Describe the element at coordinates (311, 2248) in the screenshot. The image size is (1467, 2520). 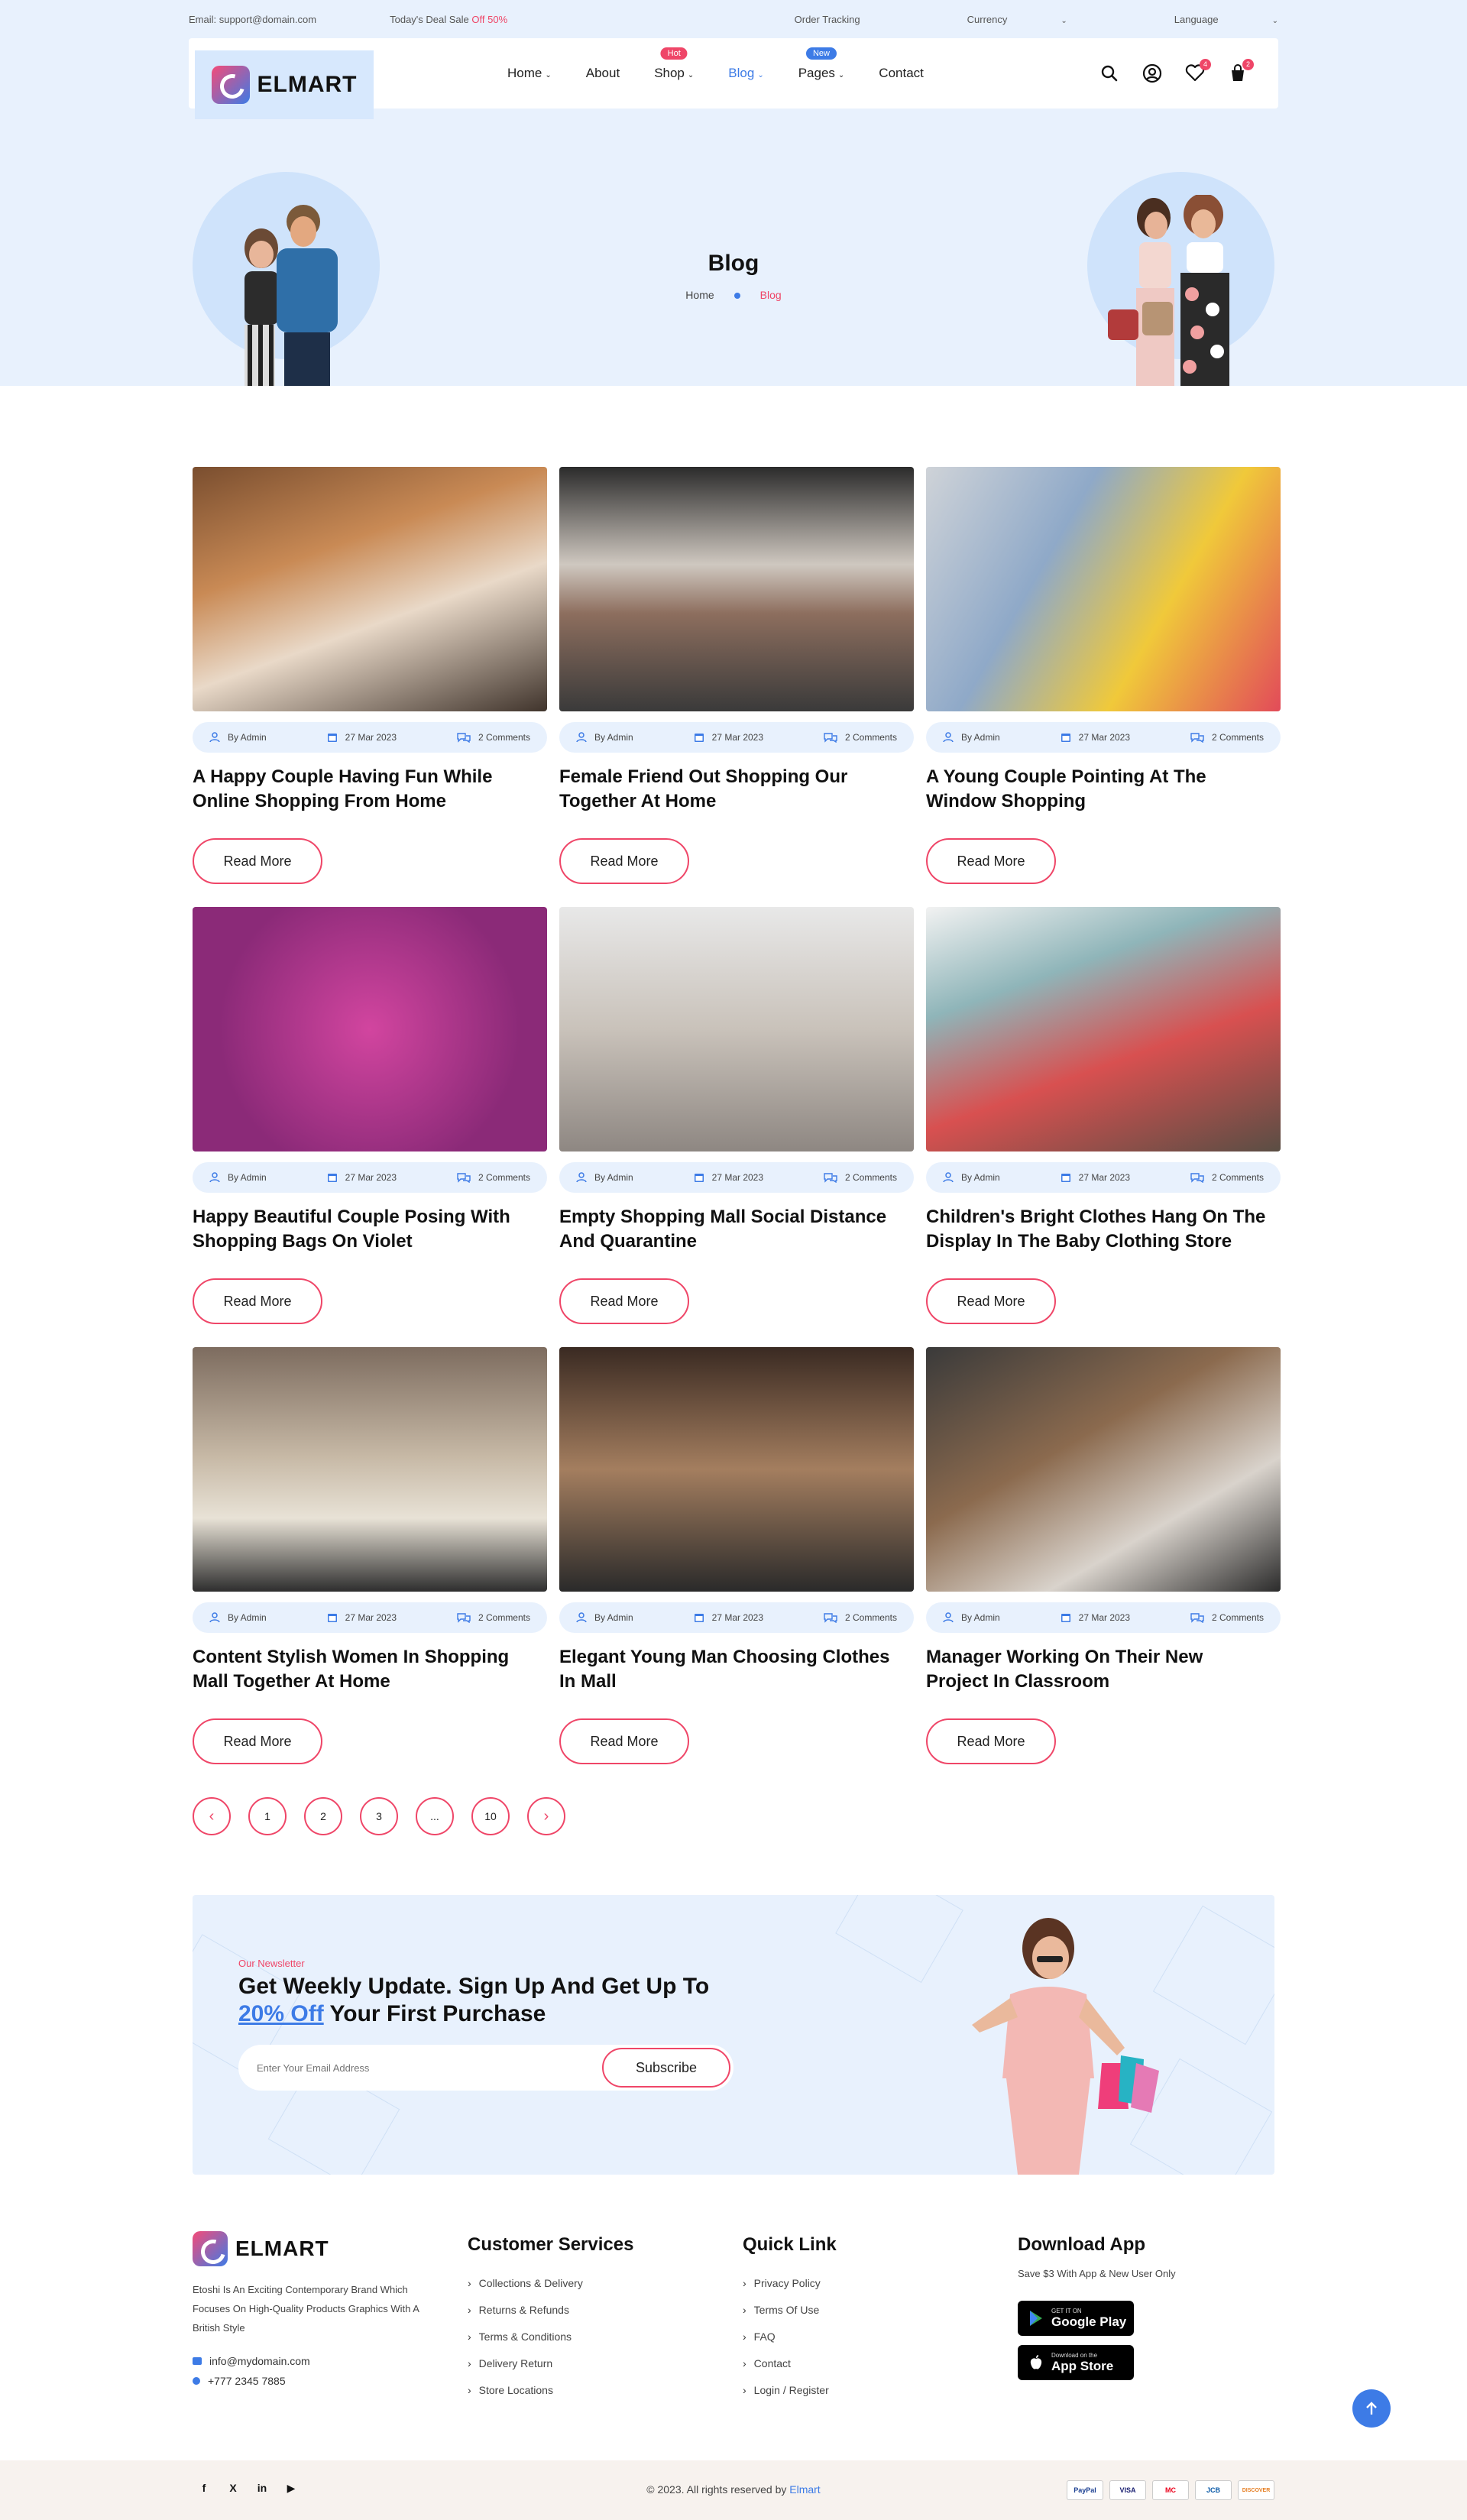
I see `footer-logo: ELMART` at that location.